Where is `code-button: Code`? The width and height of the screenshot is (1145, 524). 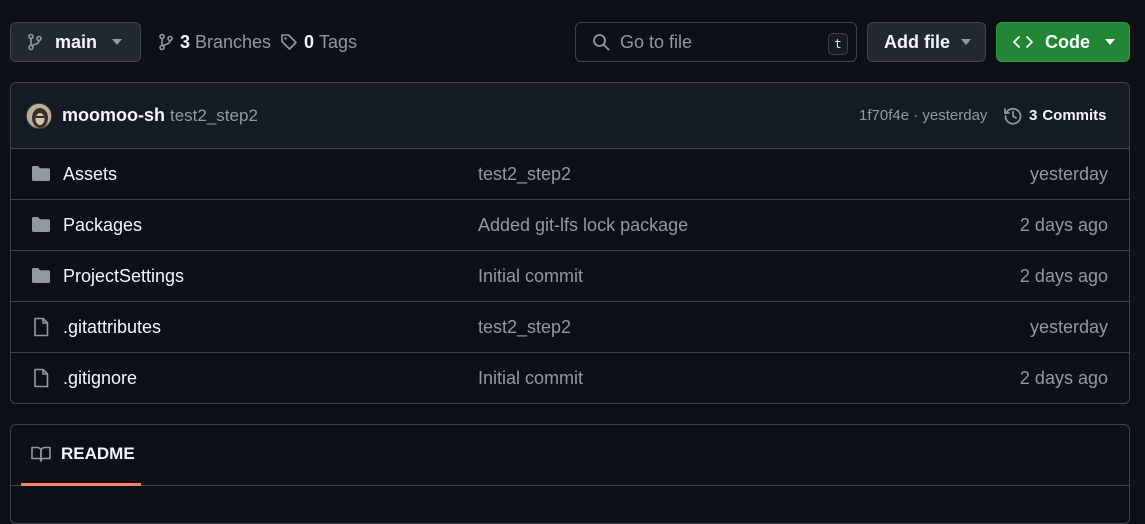
code-button: Code is located at coordinates (1063, 42).